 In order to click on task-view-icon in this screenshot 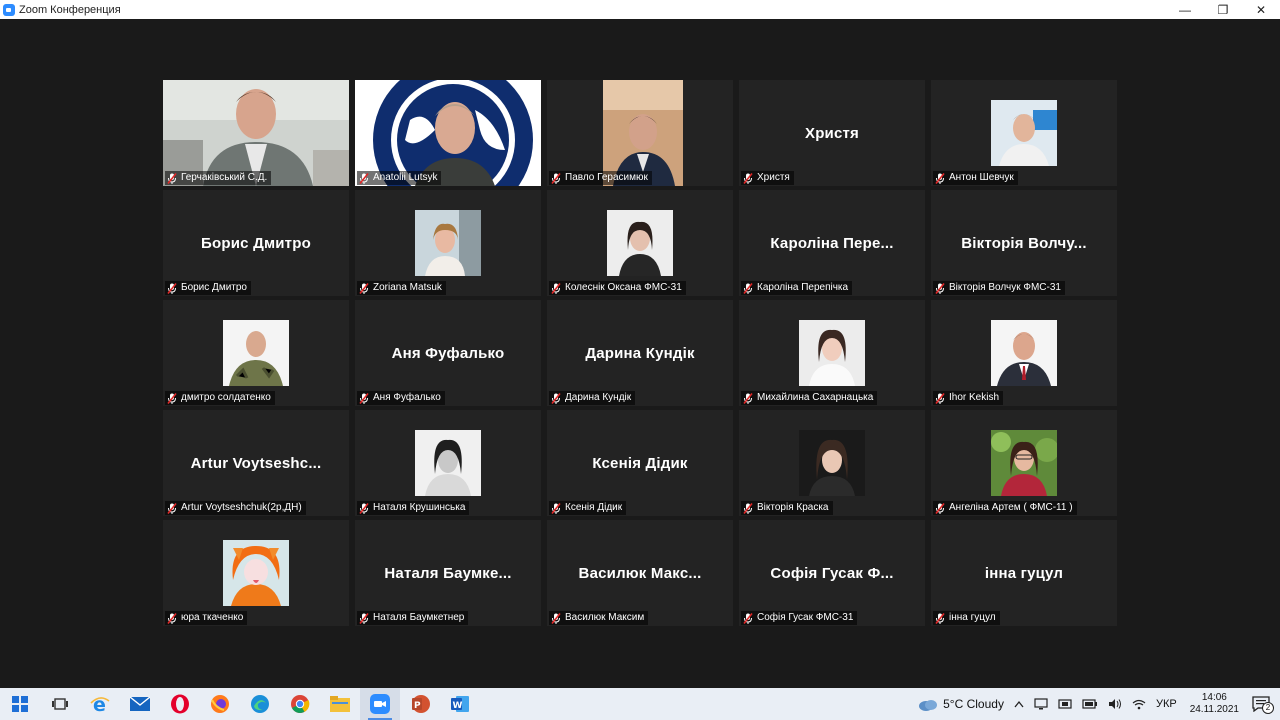, I will do `click(60, 704)`.